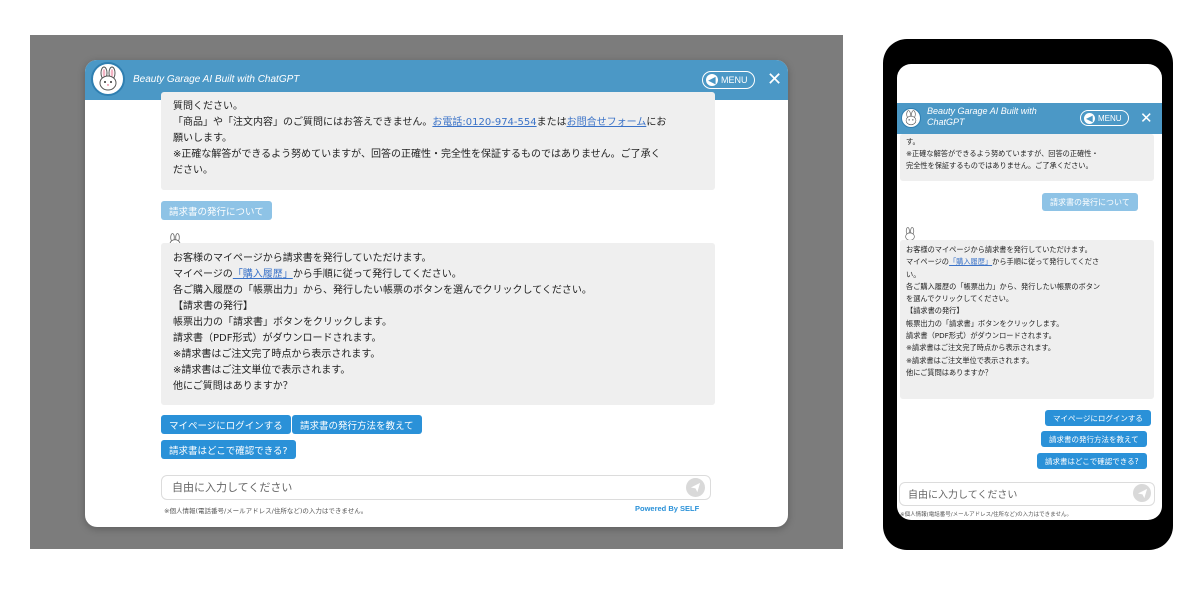 This screenshot has height=590, width=1200. What do you see at coordinates (1003, 286) in the screenshot?
I see `reply-line: 各ご購入履歴の「帳票出力」から、発行したい帳票のボタン` at bounding box center [1003, 286].